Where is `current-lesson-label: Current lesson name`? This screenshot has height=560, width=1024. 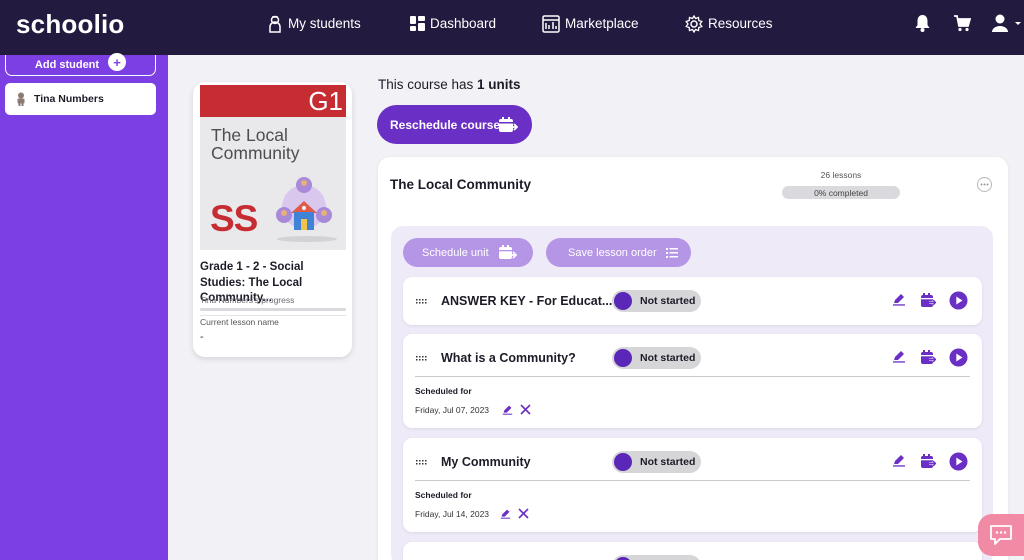
current-lesson-label: Current lesson name is located at coordinates (239, 322).